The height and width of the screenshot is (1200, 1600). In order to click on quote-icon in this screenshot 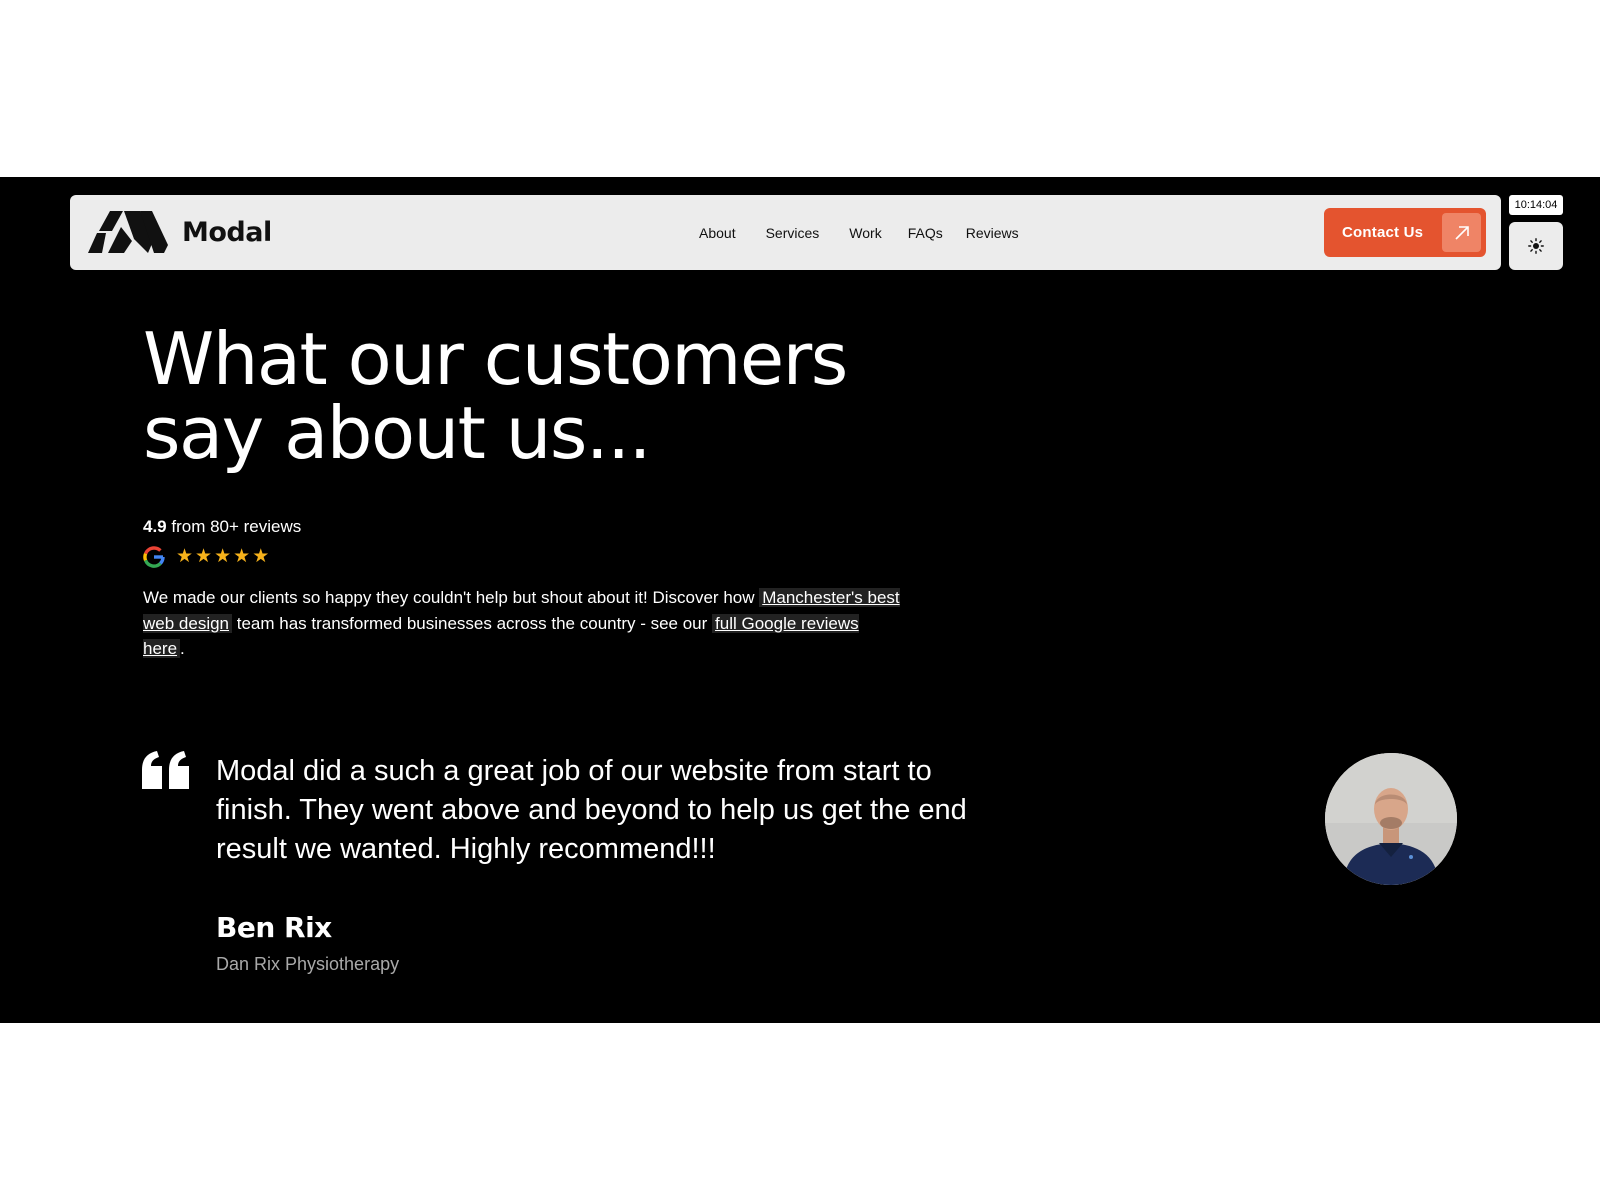, I will do `click(165, 770)`.